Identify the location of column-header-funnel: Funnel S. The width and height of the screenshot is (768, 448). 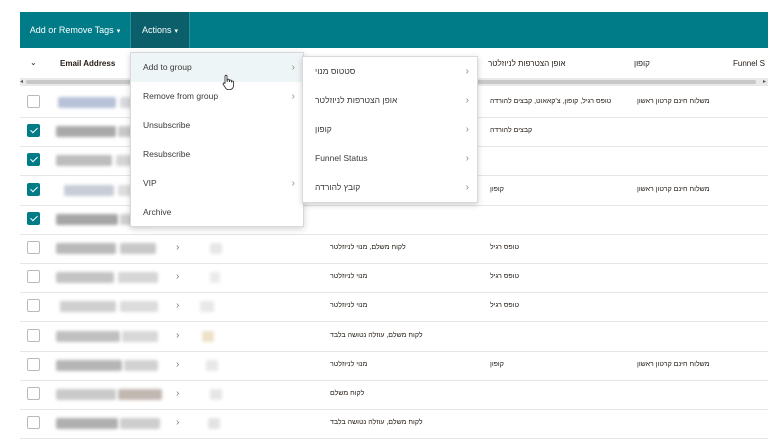
(749, 63).